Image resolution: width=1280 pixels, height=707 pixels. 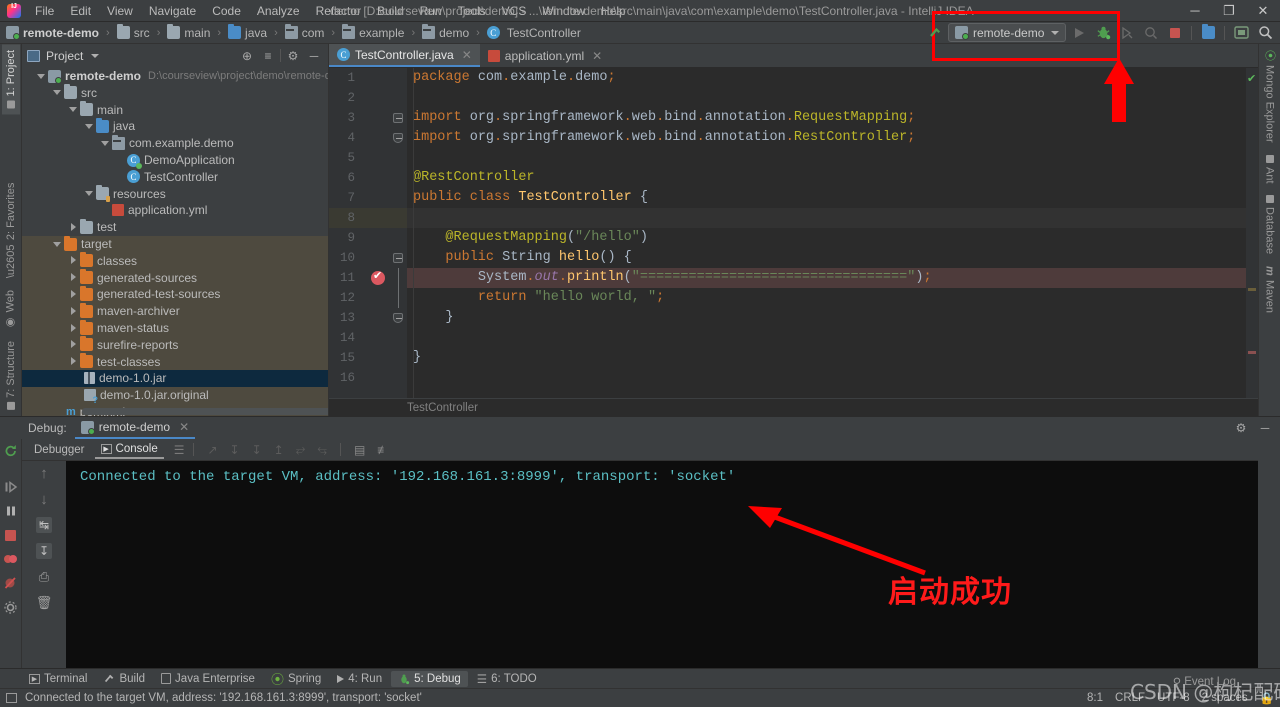 I want to click on scroll-down-icon: ↓, so click(x=44, y=499).